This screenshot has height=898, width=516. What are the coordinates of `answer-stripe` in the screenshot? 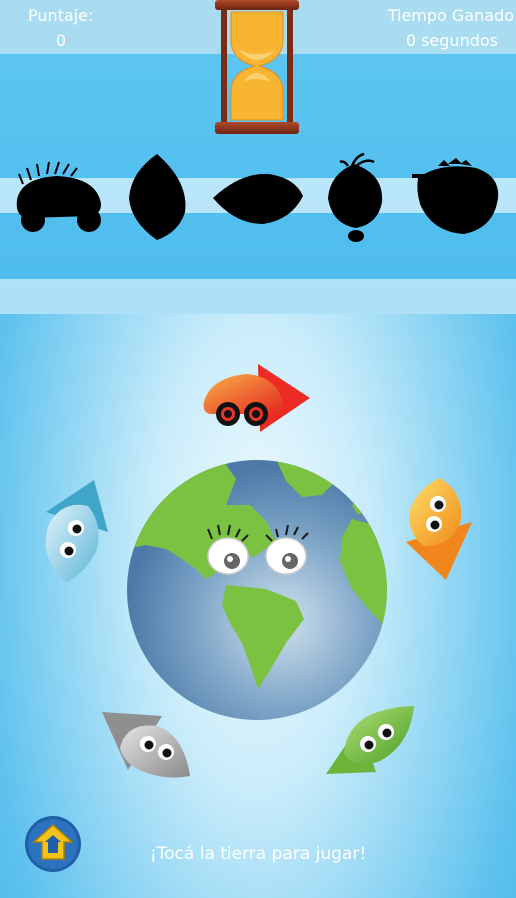 It's located at (258, 296).